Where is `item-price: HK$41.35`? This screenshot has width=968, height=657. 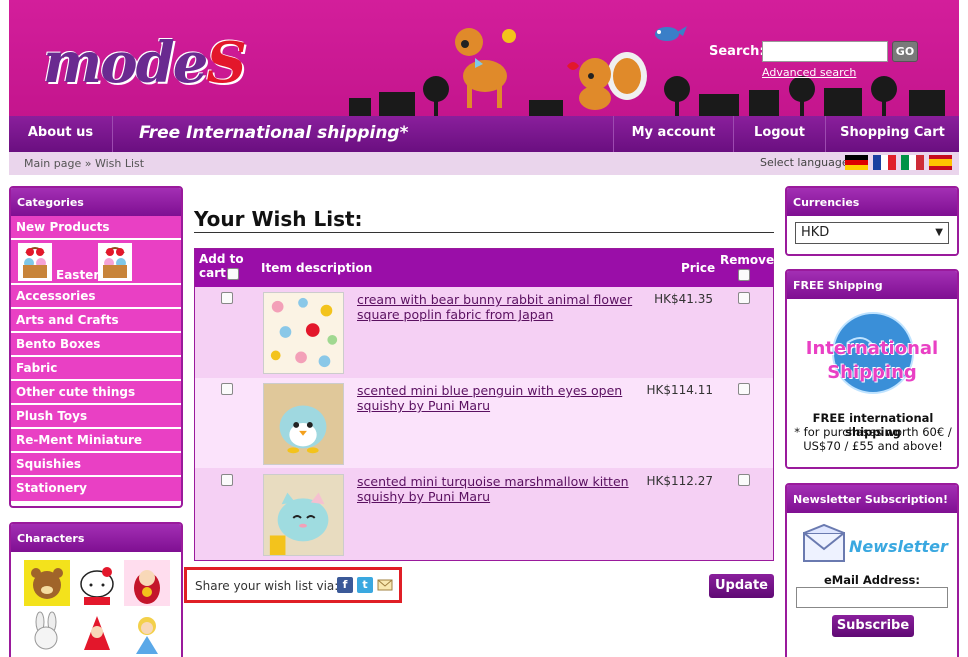
item-price: HK$41.35 is located at coordinates (683, 299).